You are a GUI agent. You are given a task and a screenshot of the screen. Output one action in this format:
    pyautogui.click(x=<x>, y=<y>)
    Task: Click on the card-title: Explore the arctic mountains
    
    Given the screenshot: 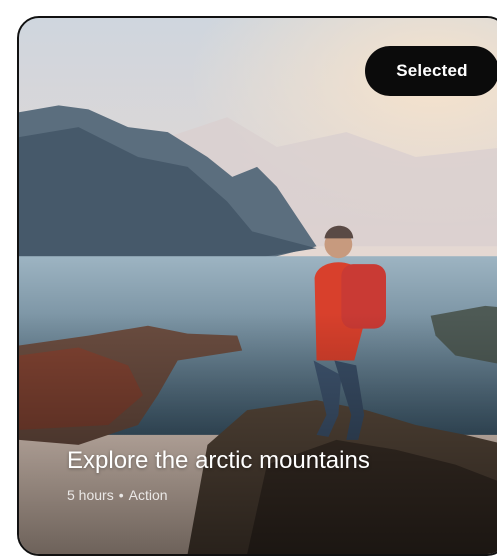 What is the action you would take?
    pyautogui.click(x=218, y=460)
    